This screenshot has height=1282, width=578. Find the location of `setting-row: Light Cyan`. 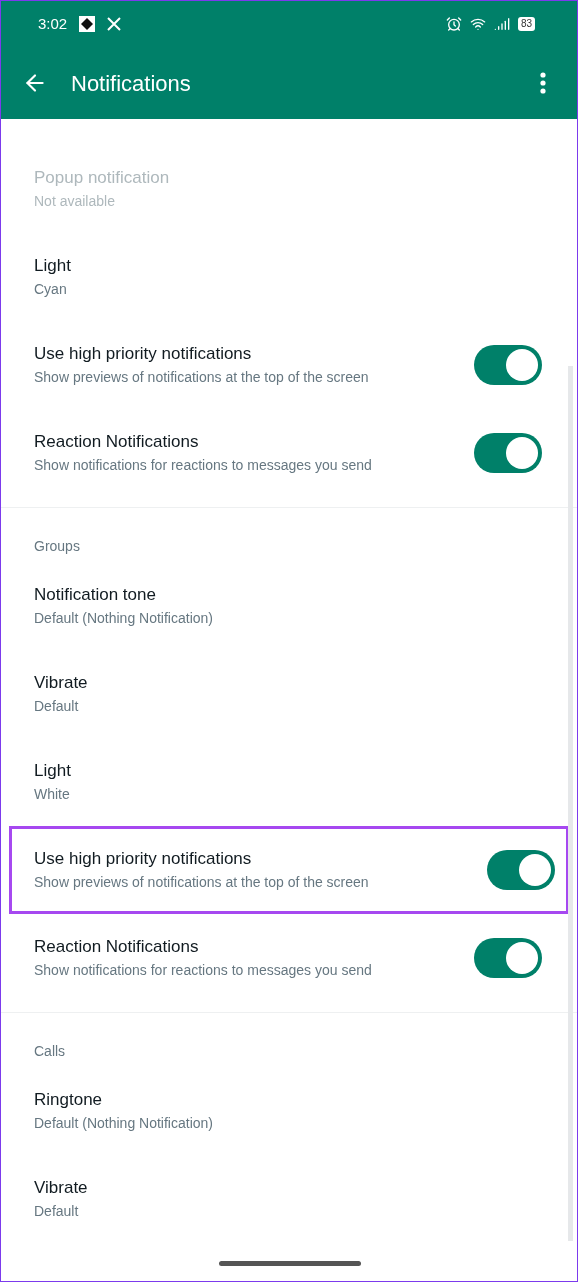

setting-row: Light Cyan is located at coordinates (289, 277).